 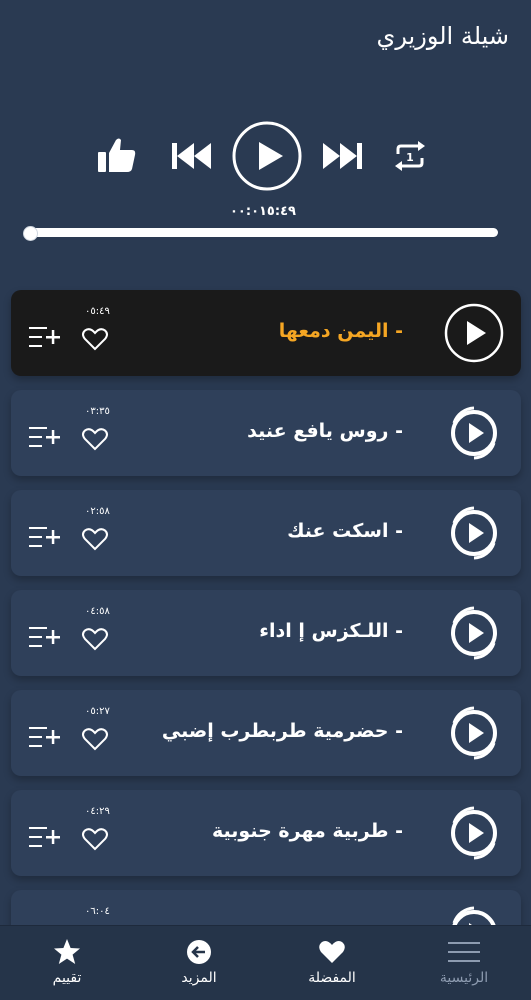 I want to click on nav-rate-label: تقييم, so click(x=67, y=978).